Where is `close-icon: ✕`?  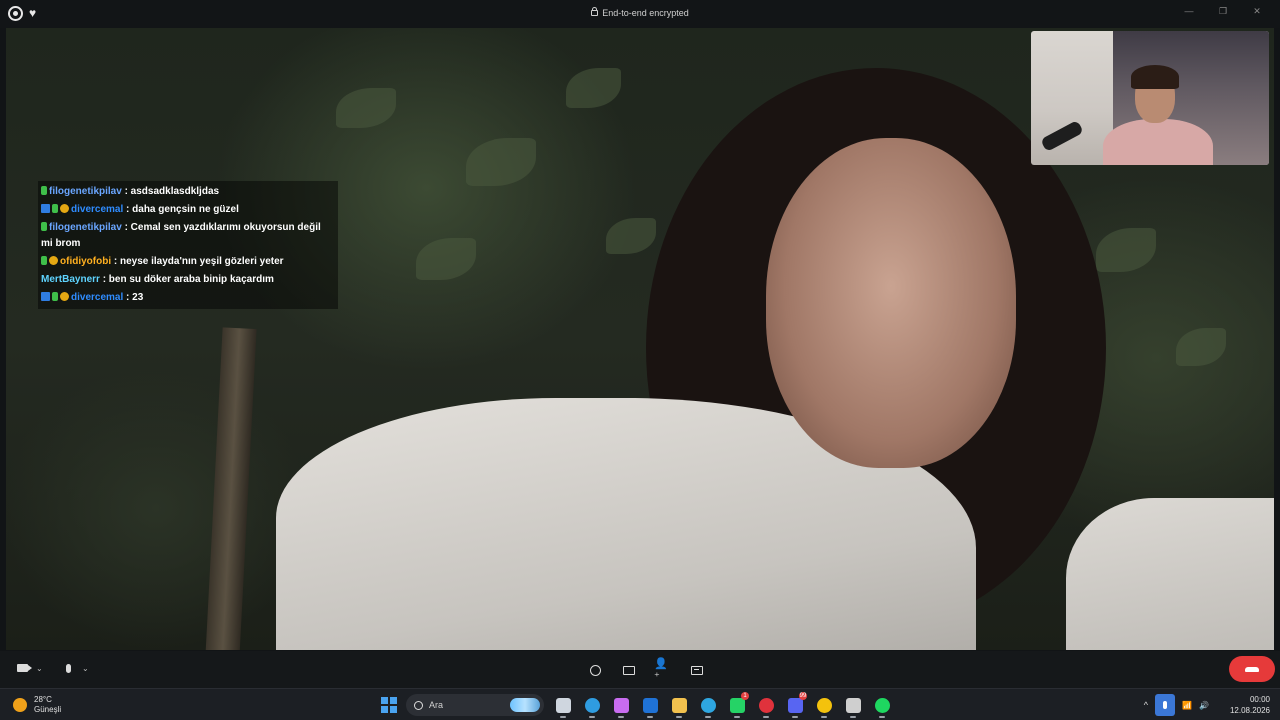 close-icon: ✕ is located at coordinates (1257, 11).